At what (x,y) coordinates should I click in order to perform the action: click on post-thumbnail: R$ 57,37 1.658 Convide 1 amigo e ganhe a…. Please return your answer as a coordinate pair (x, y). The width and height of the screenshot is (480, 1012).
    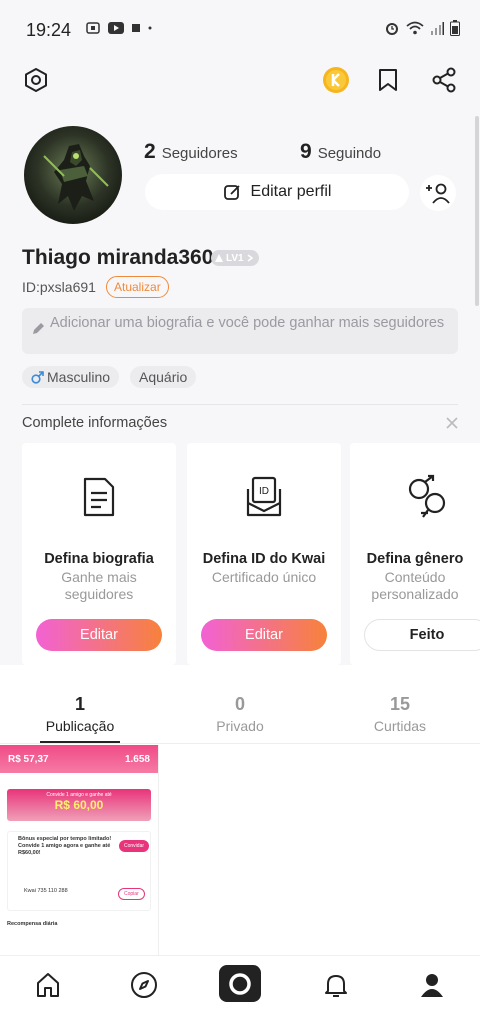
    Looking at the image, I should click on (79, 850).